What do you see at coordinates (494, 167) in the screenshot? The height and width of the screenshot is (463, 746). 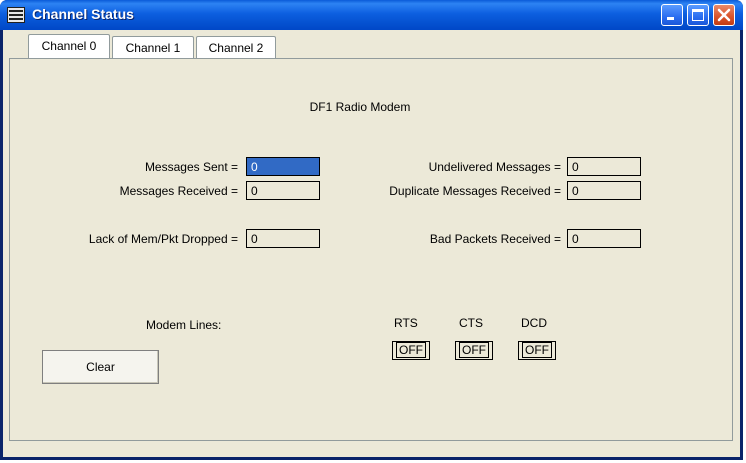 I see `undelivered-label: Undelivered Messages =` at bounding box center [494, 167].